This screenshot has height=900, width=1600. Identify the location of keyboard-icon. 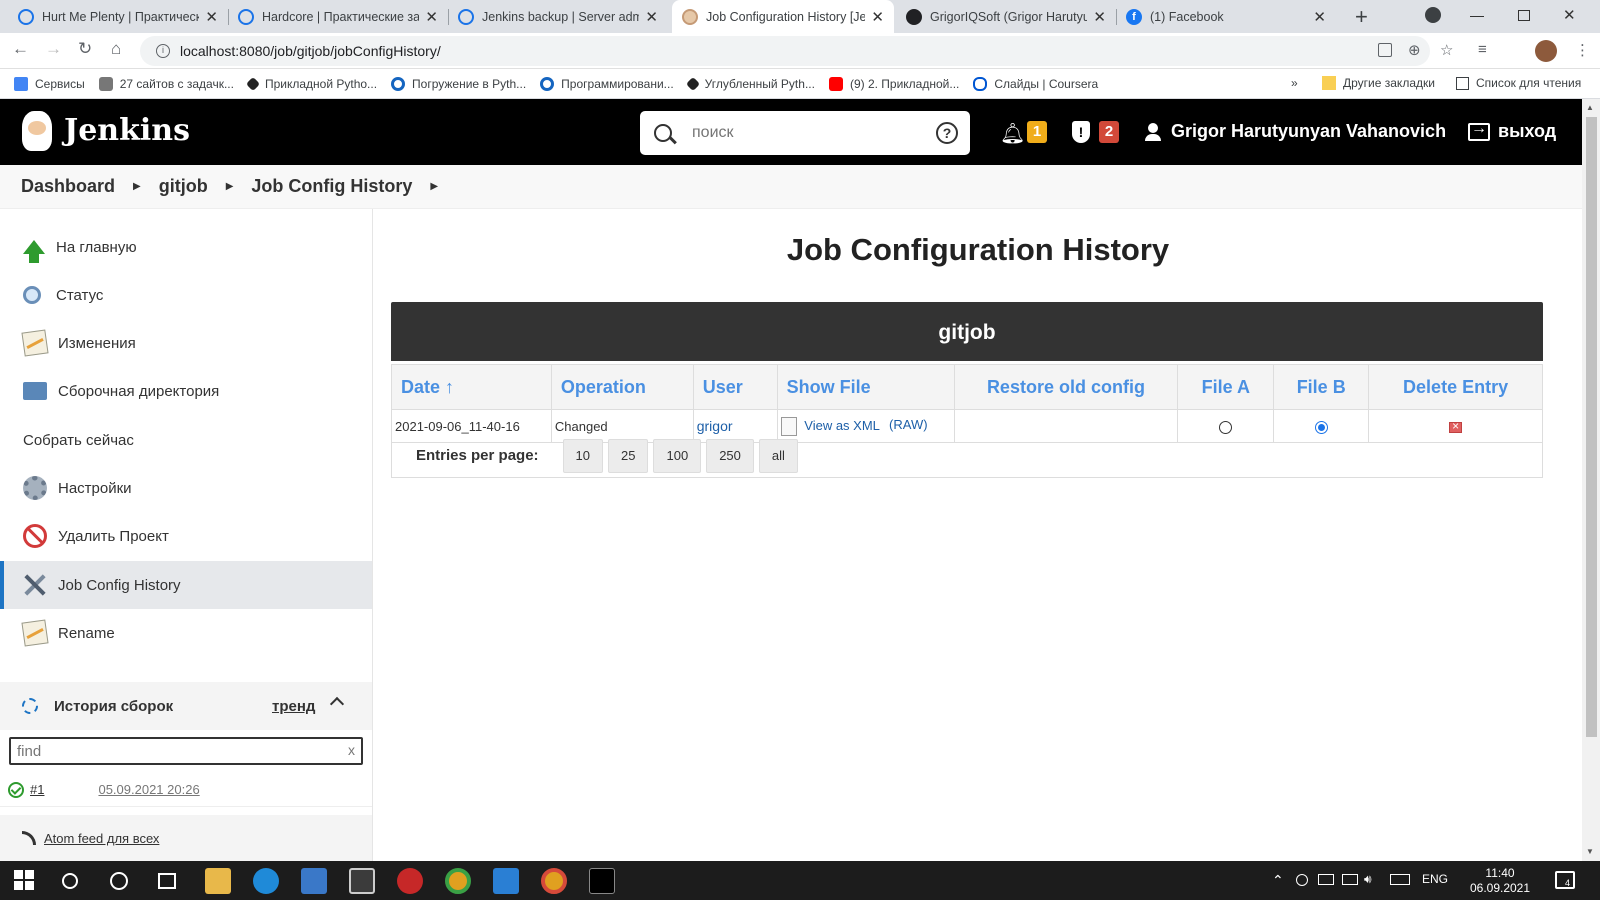
(1400, 879).